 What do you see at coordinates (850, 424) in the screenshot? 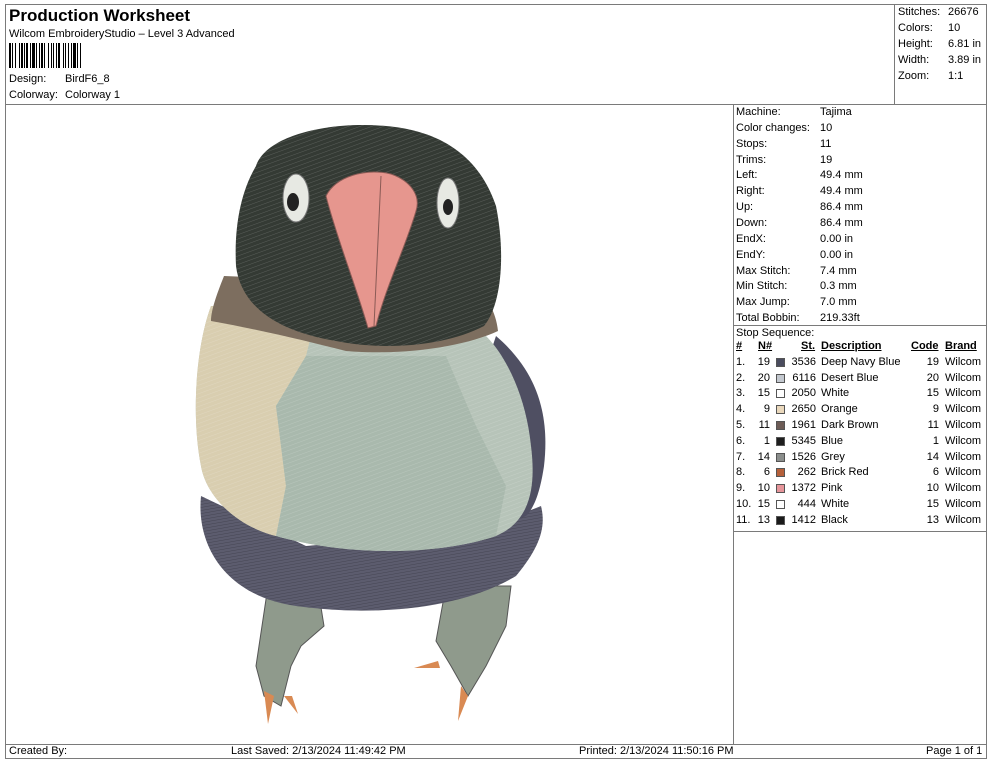
I see `cell-desc: Dark Brown` at bounding box center [850, 424].